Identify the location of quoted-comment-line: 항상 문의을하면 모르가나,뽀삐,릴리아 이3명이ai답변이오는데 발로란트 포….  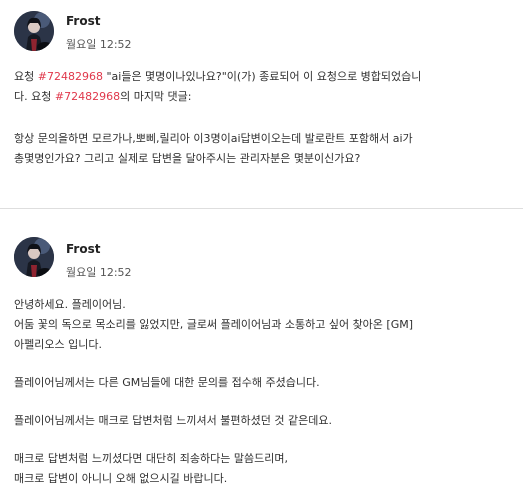
(213, 138).